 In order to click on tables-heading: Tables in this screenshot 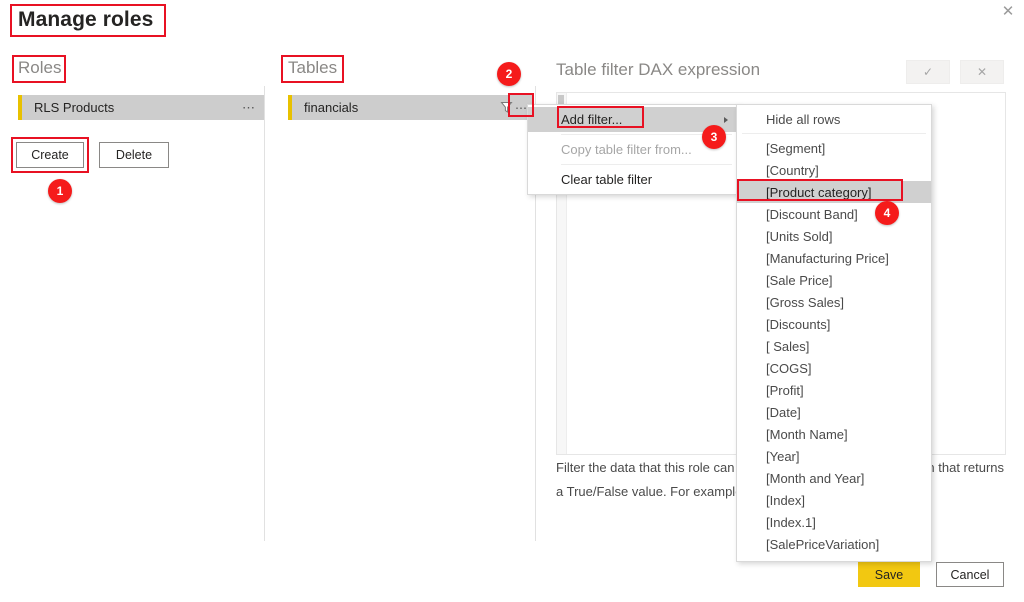, I will do `click(313, 67)`.